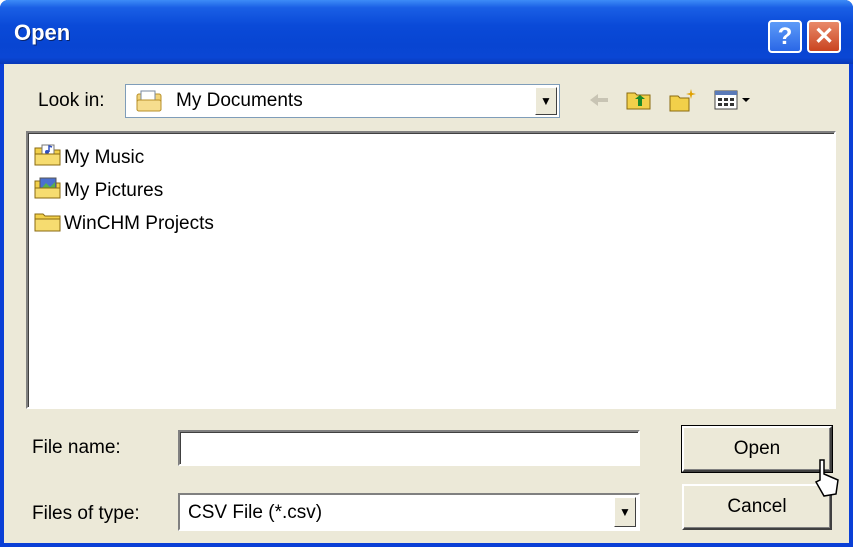 The height and width of the screenshot is (547, 853). What do you see at coordinates (342, 101) in the screenshot?
I see `look-in-combobox: My Documents ▼` at bounding box center [342, 101].